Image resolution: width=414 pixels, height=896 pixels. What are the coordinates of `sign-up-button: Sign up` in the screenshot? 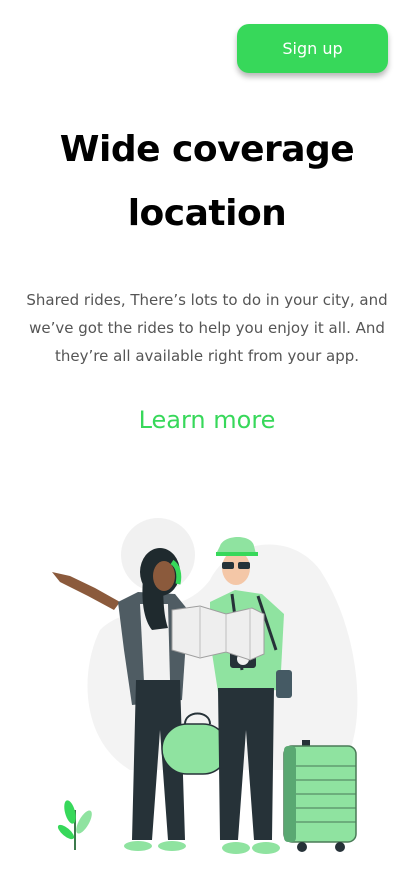 It's located at (312, 48).